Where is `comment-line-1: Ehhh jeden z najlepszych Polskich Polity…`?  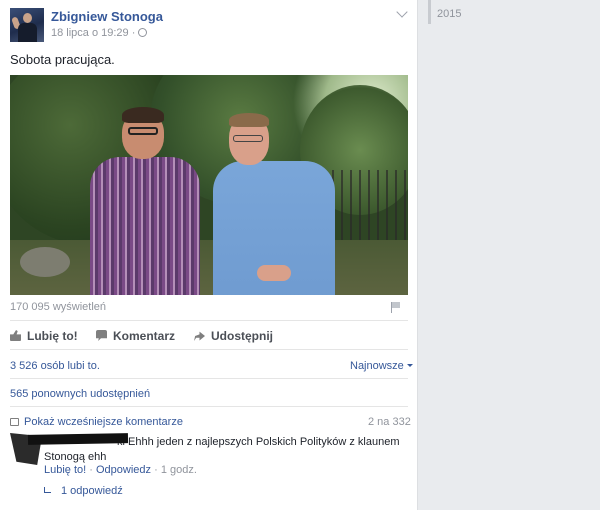 comment-line-1: Ehhh jeden z najlepszych Polskich Polity… is located at coordinates (264, 442).